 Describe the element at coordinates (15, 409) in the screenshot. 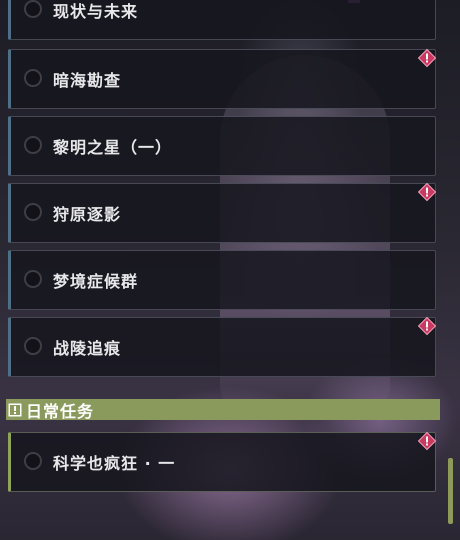

I see `exclamation-box-icon` at that location.